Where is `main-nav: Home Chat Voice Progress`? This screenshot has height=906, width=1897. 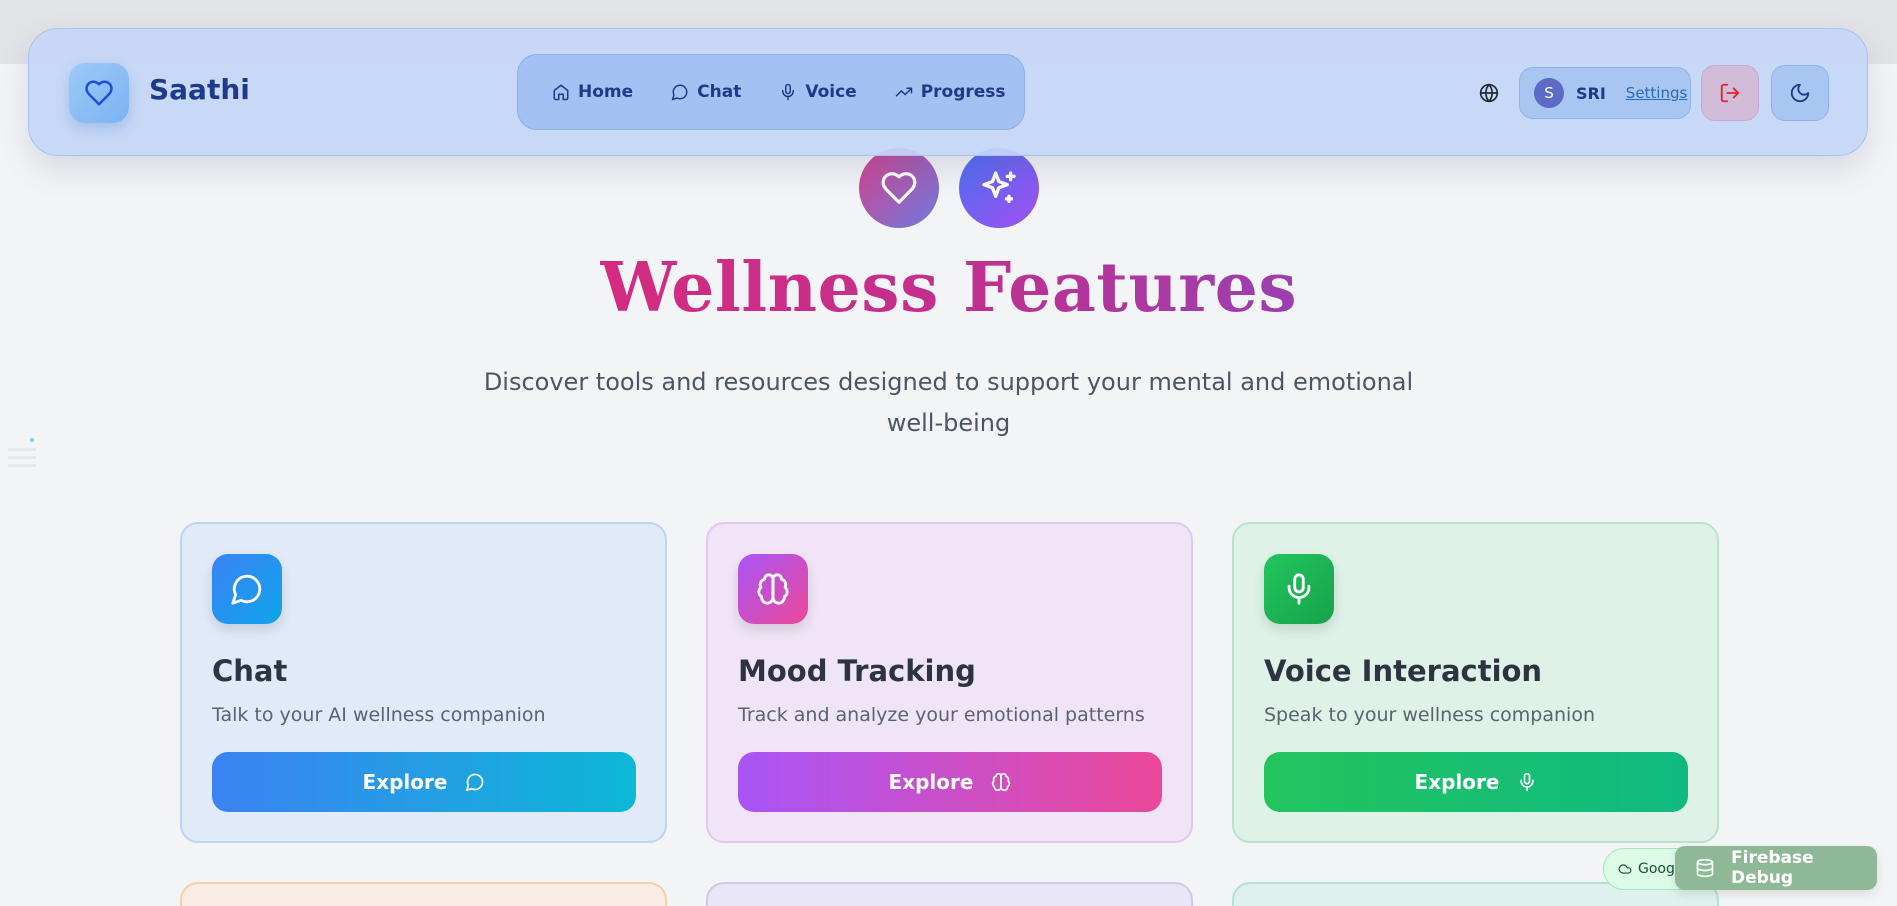 main-nav: Home Chat Voice Progress is located at coordinates (771, 92).